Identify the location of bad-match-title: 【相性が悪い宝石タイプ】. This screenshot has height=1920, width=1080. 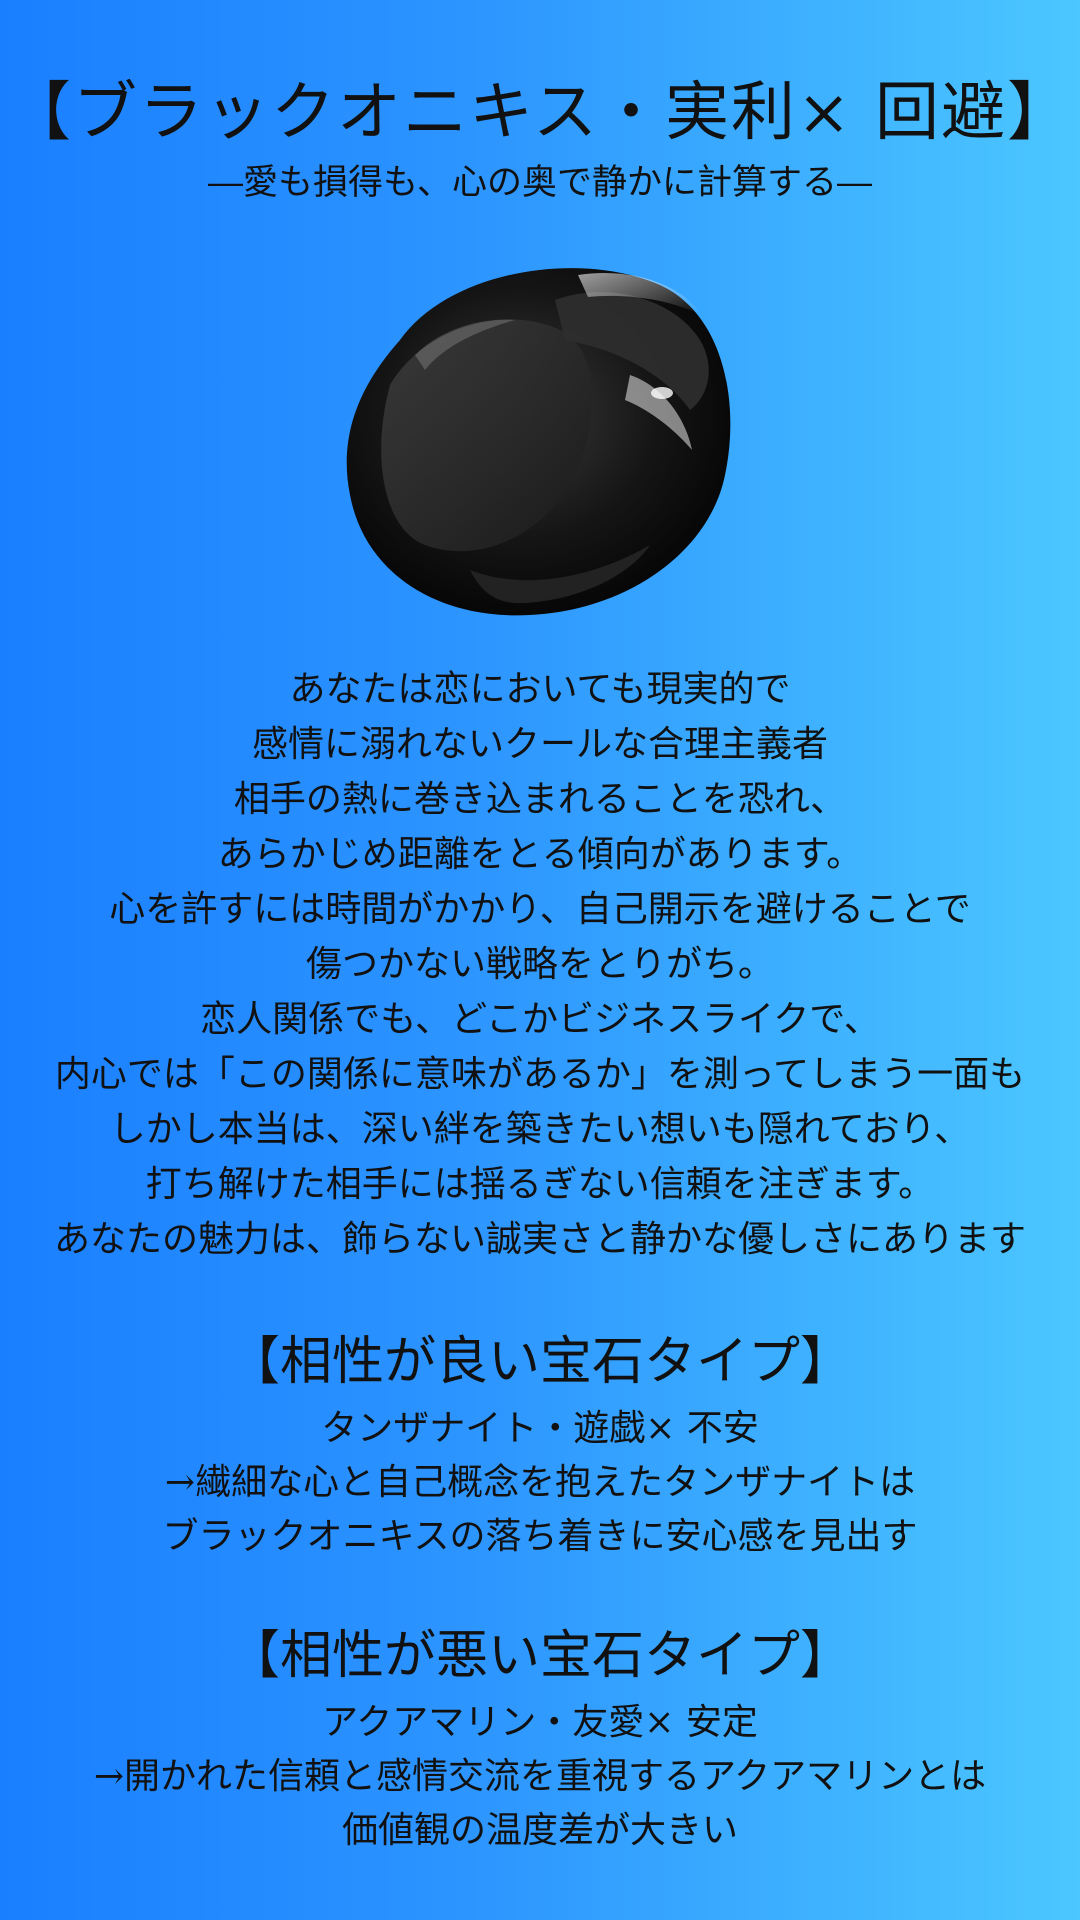
(539, 1656).